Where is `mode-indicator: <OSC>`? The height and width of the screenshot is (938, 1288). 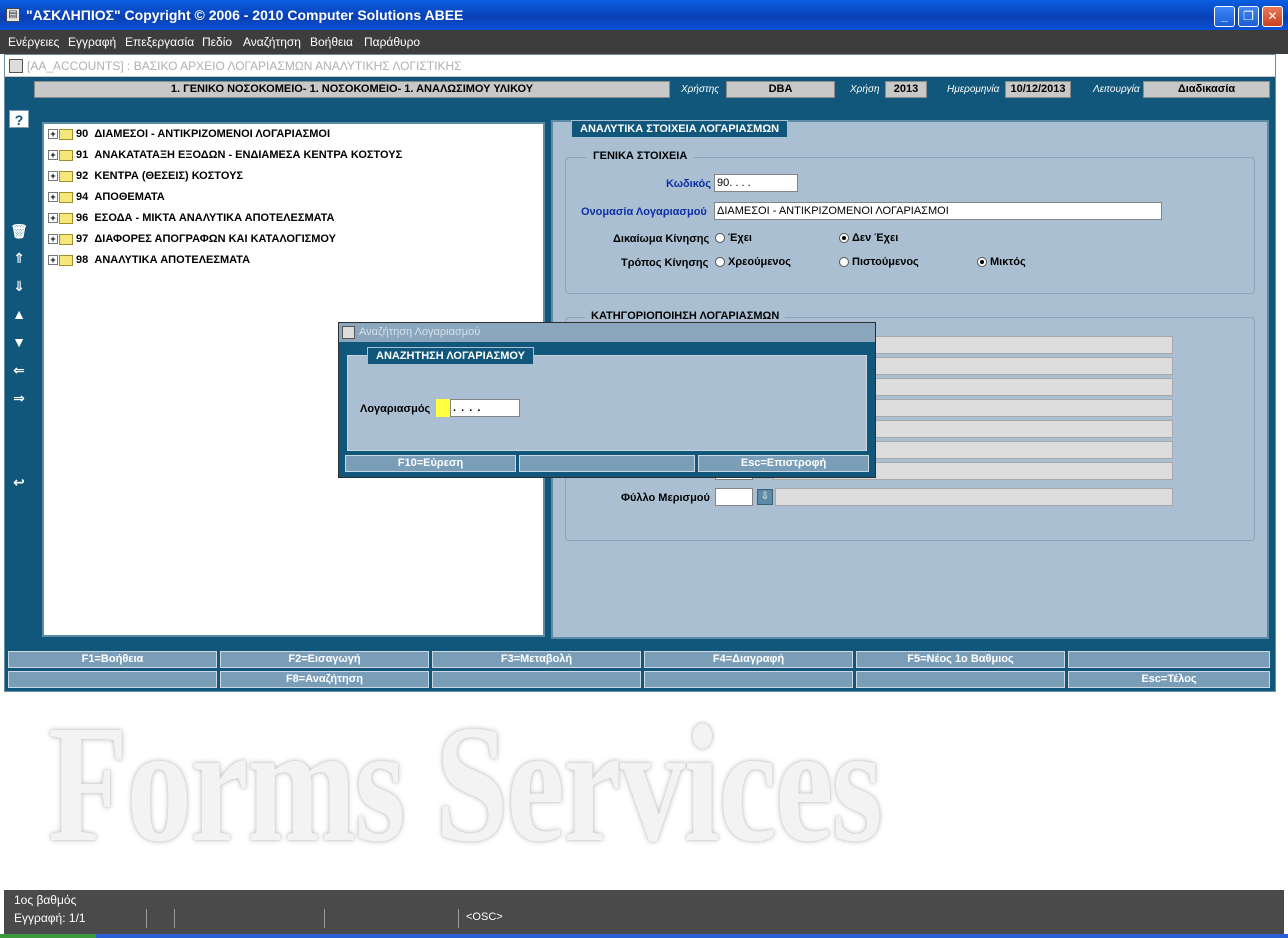 mode-indicator: <OSC> is located at coordinates (484, 917).